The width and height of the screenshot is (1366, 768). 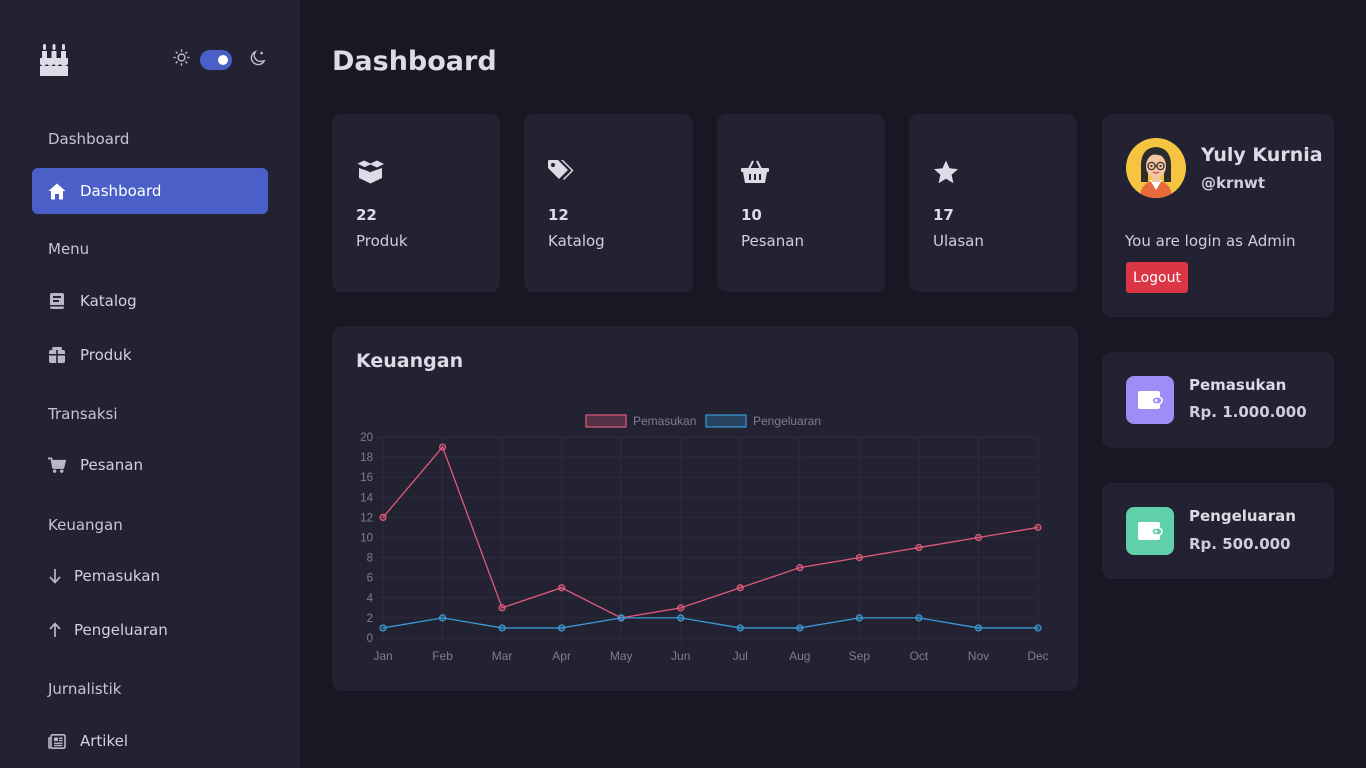 I want to click on x-tick-label: Feb, so click(x=442, y=656).